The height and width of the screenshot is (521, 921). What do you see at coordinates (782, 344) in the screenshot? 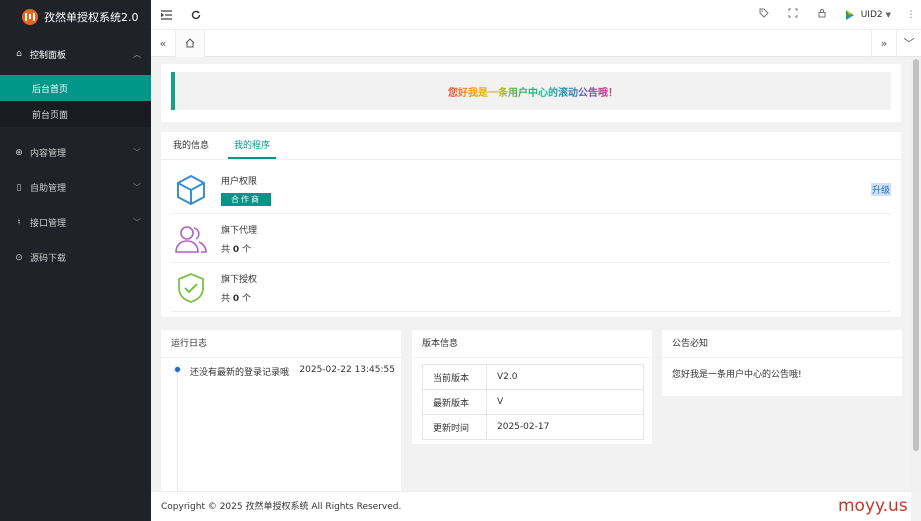
I see `announcement-card-title: 公告必知` at bounding box center [782, 344].